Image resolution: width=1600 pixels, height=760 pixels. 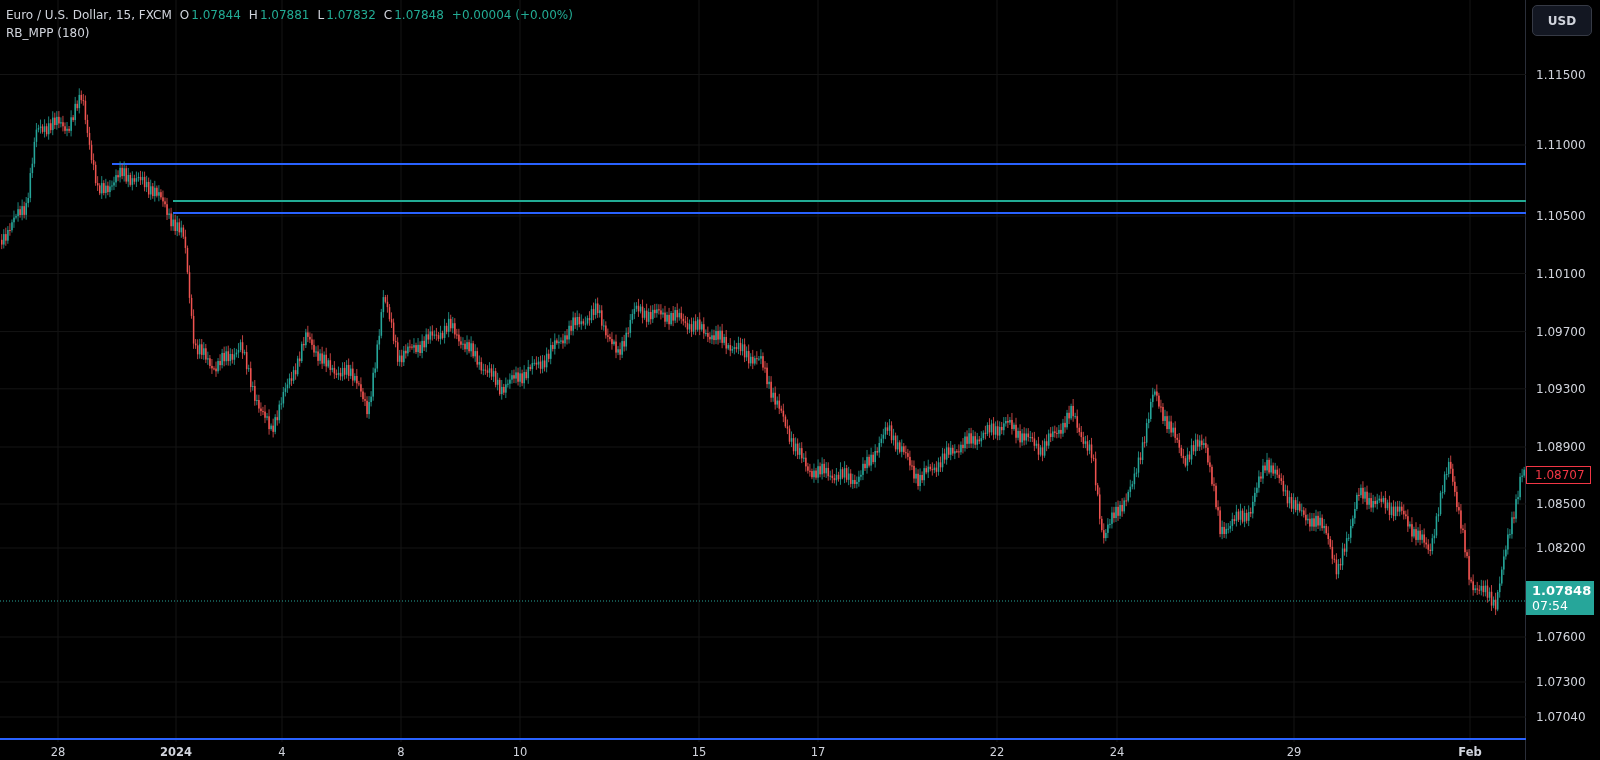 What do you see at coordinates (1561, 447) in the screenshot?
I see `price-axis-label: 1.08900` at bounding box center [1561, 447].